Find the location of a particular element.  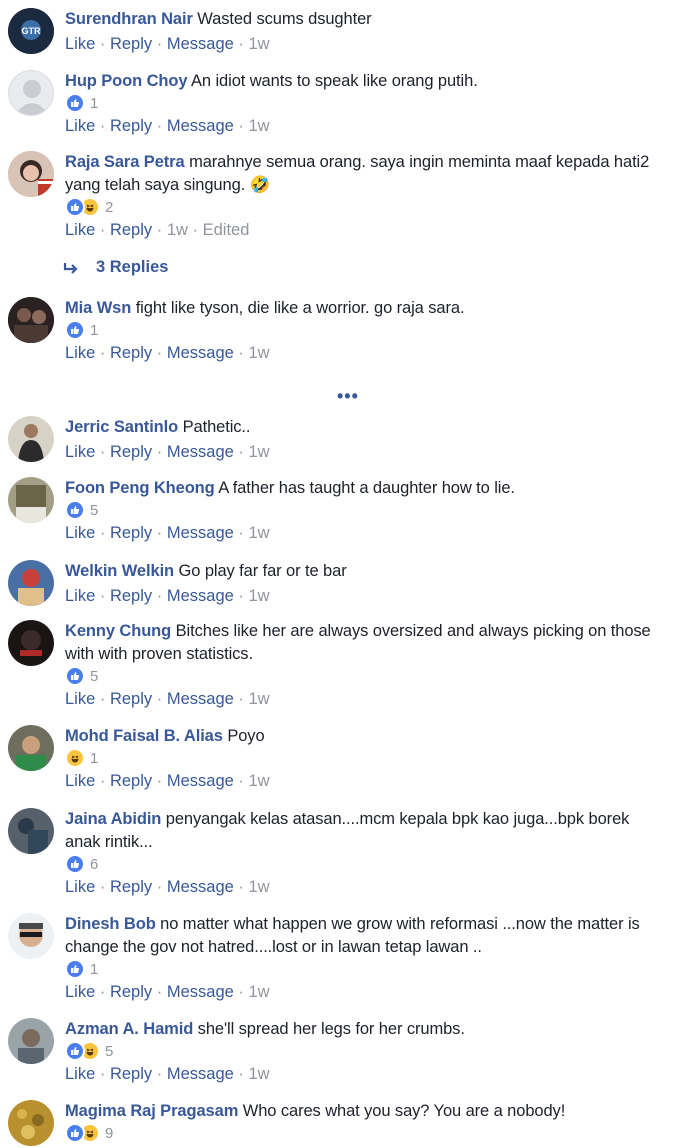

avatar-image: GTR is located at coordinates (31, 31).